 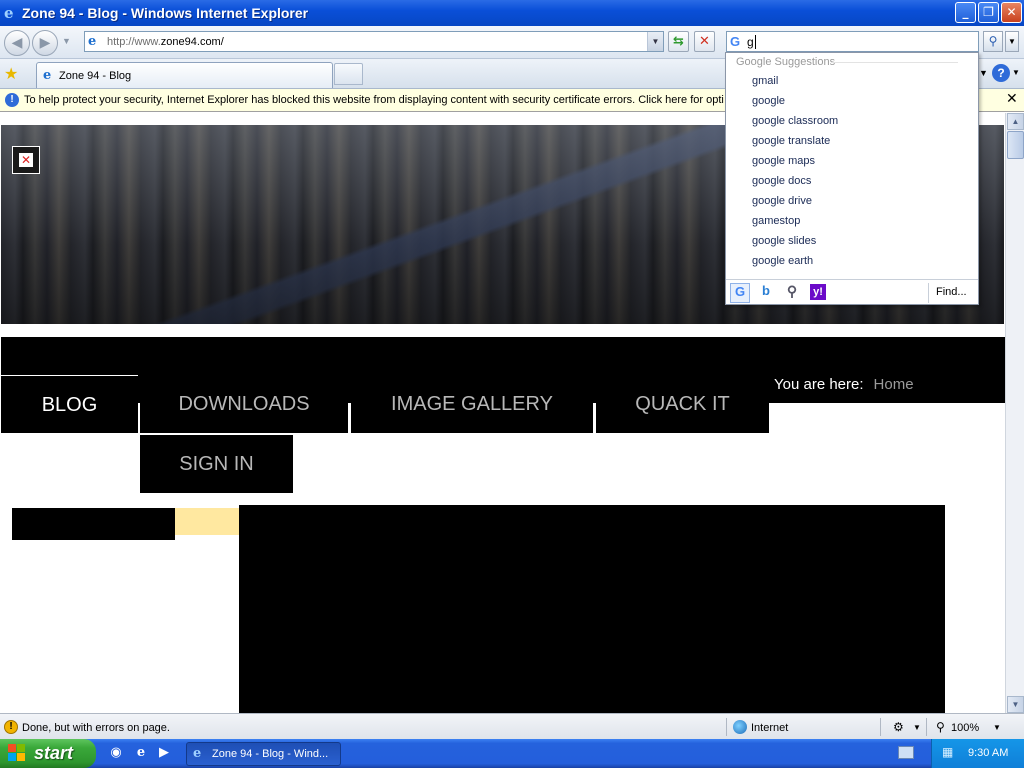 What do you see at coordinates (965, 12) in the screenshot?
I see `minimize-button: _` at bounding box center [965, 12].